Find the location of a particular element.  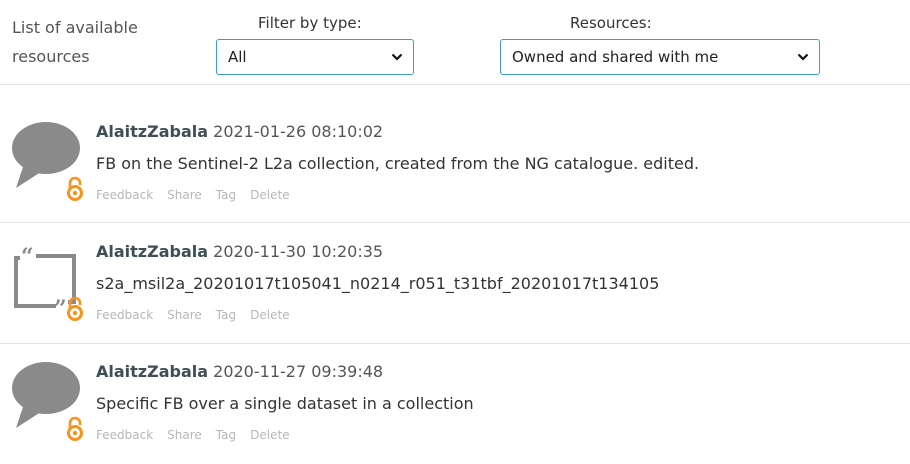

item-date: 2021-01-26 08:10:02 is located at coordinates (298, 131).